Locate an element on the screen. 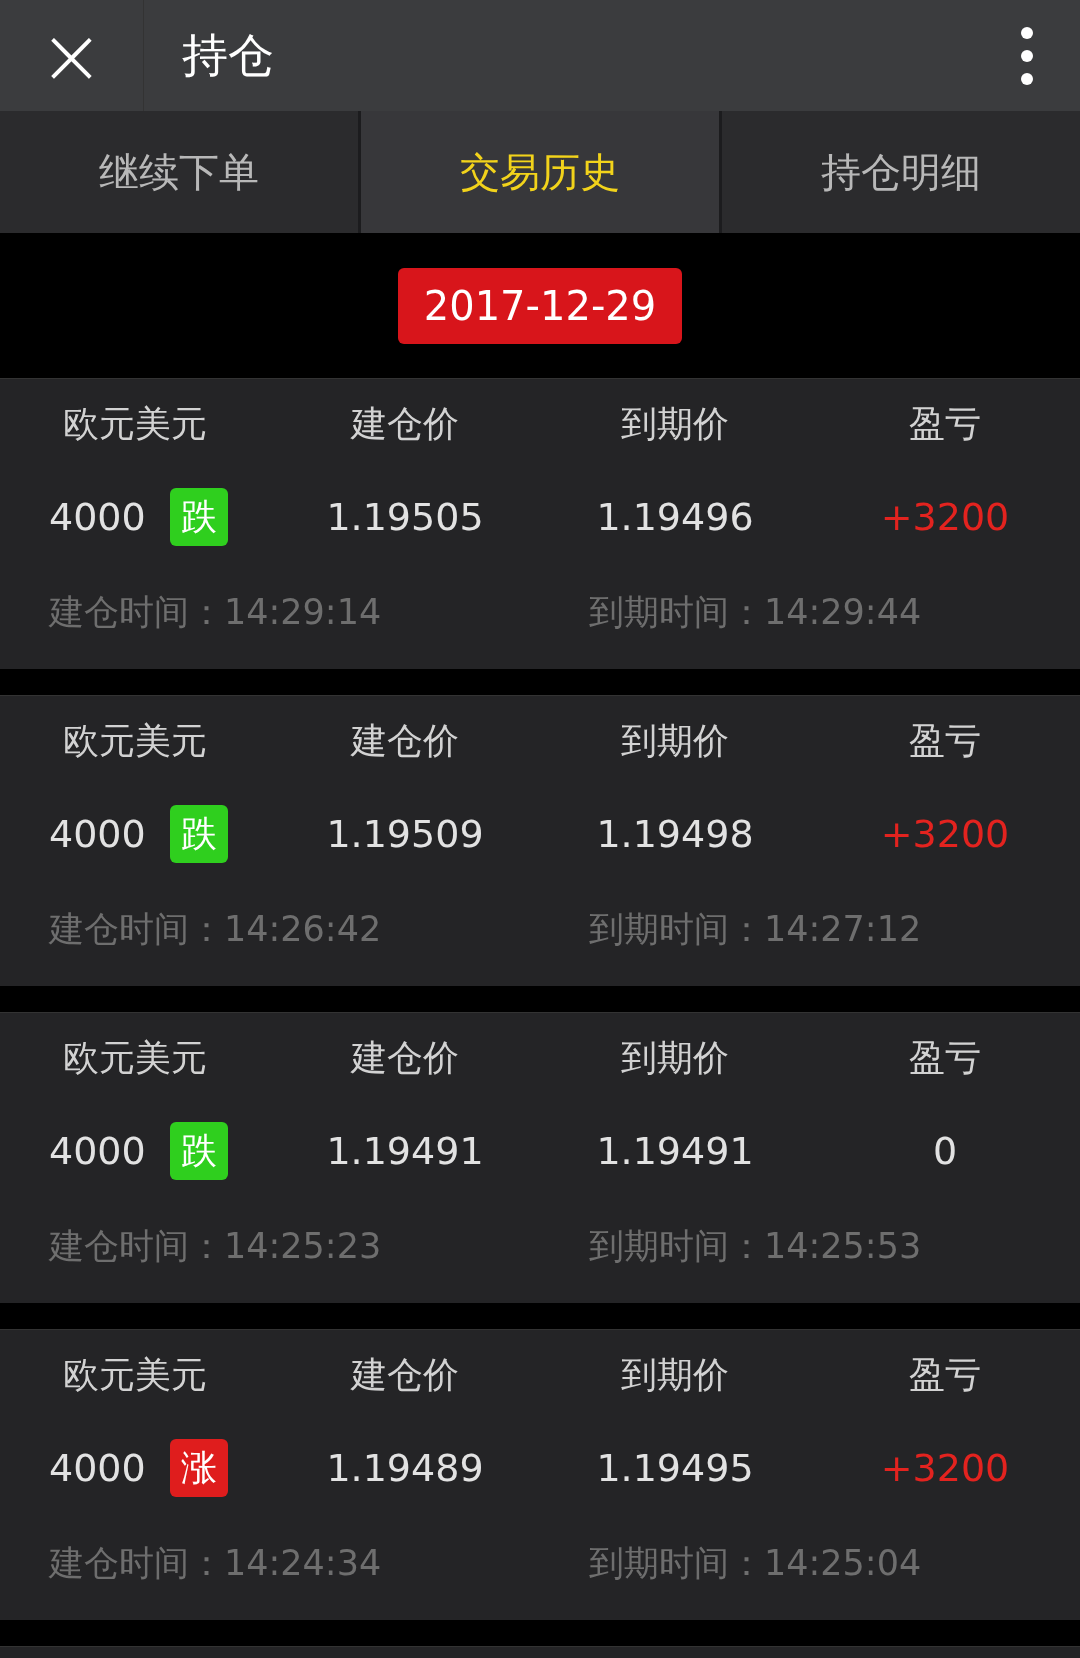 The height and width of the screenshot is (1658, 1080). profit: 0 is located at coordinates (945, 1151).